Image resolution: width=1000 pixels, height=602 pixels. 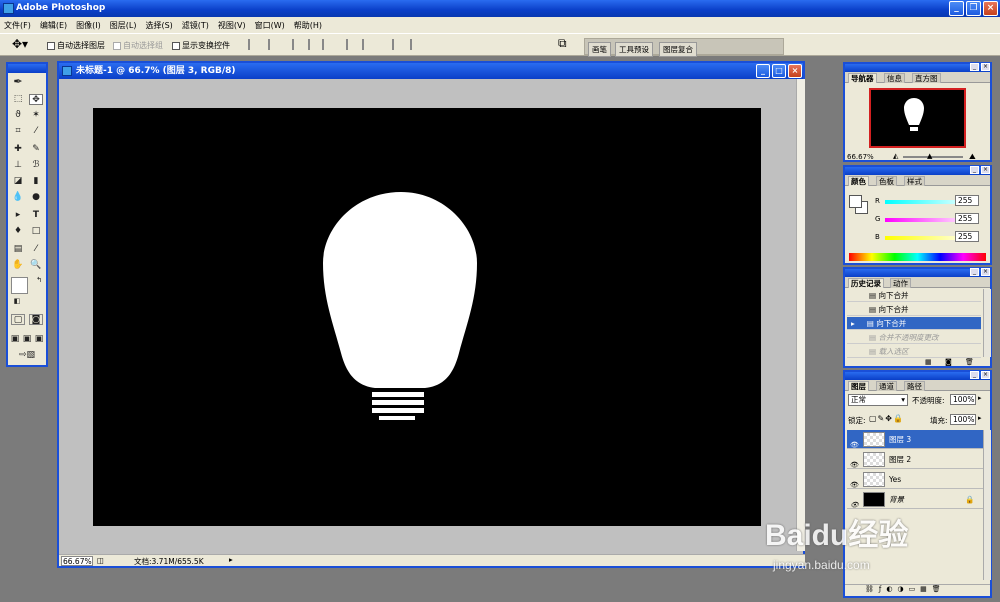 What do you see at coordinates (39, 339) in the screenshot?
I see `screen-mode-full-icon: ▣` at bounding box center [39, 339].